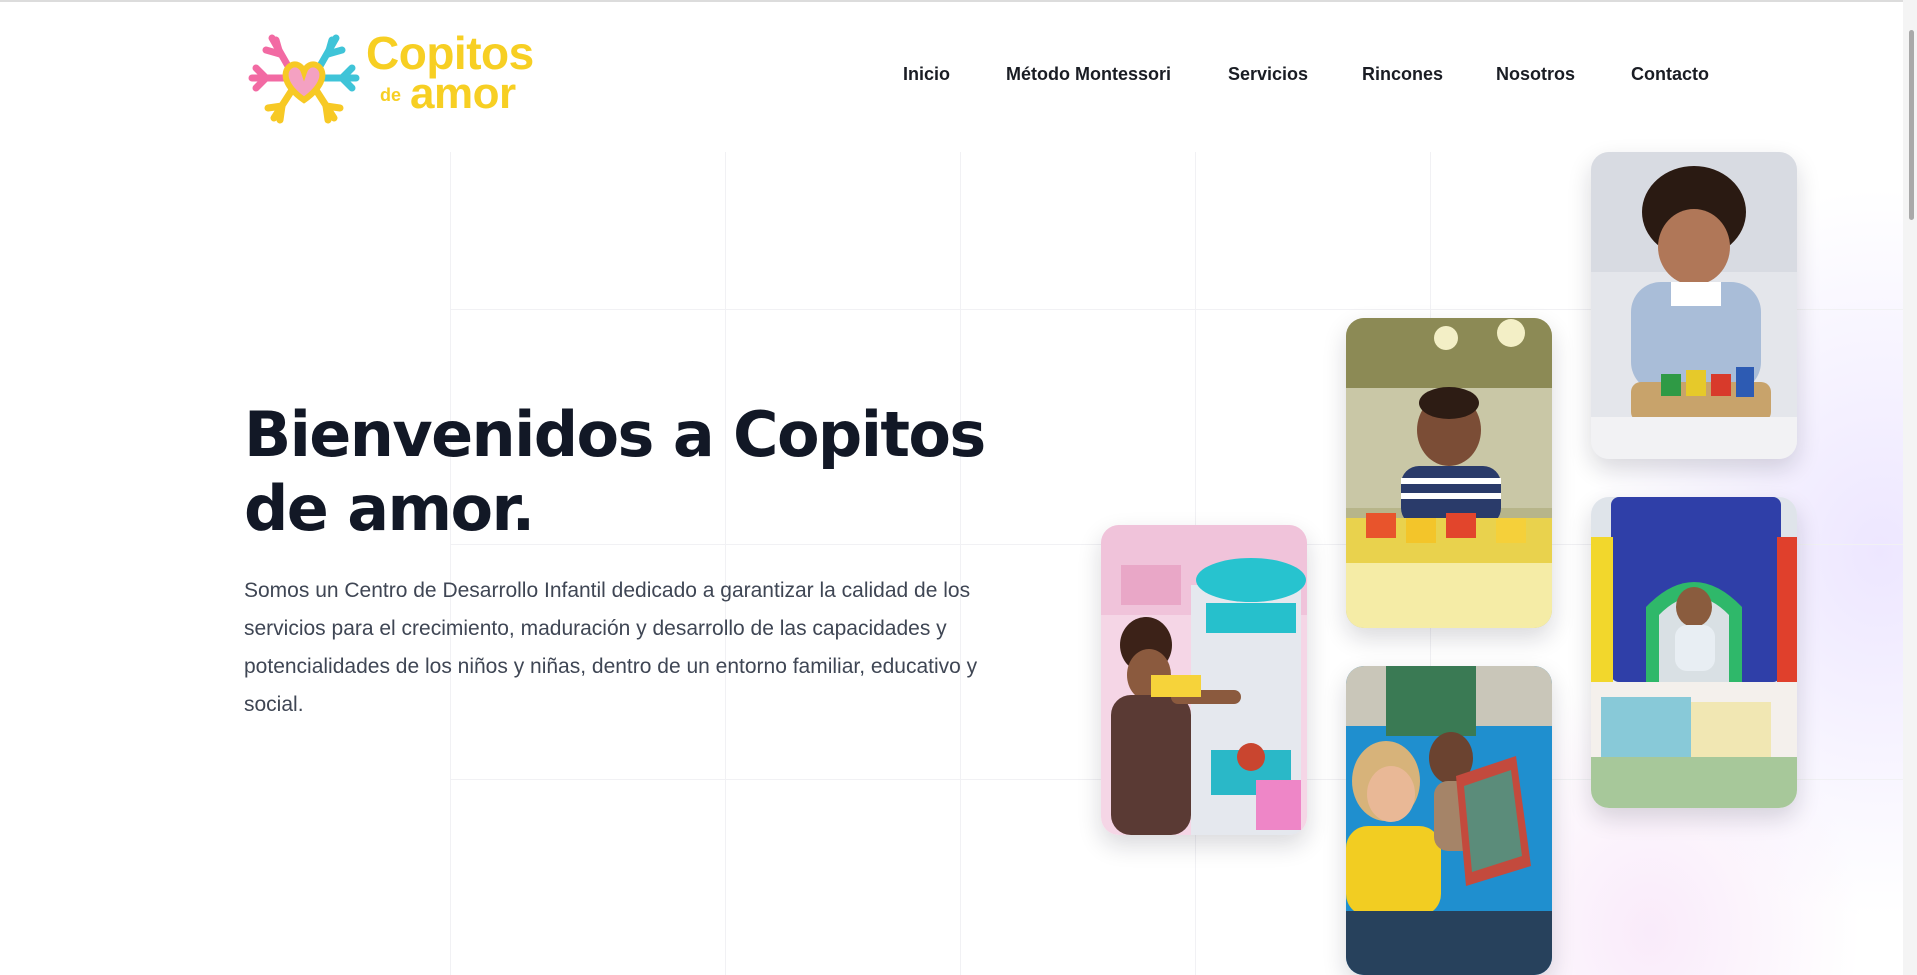 This screenshot has height=975, width=1917. I want to click on snowflake-heart-icon, so click(304, 79).